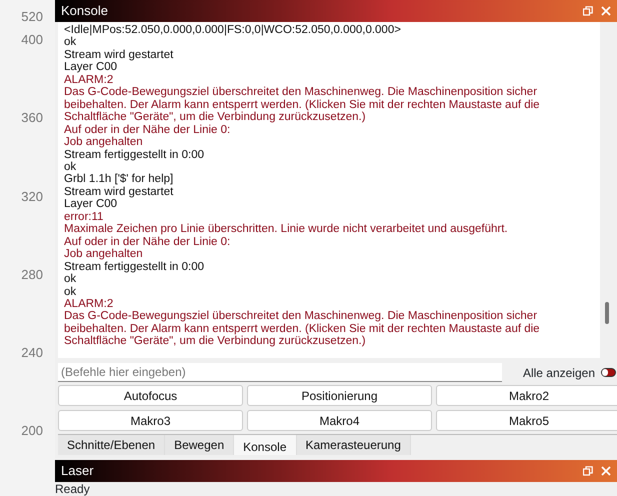  Describe the element at coordinates (85, 11) in the screenshot. I see `panel-title: Konsole` at that location.